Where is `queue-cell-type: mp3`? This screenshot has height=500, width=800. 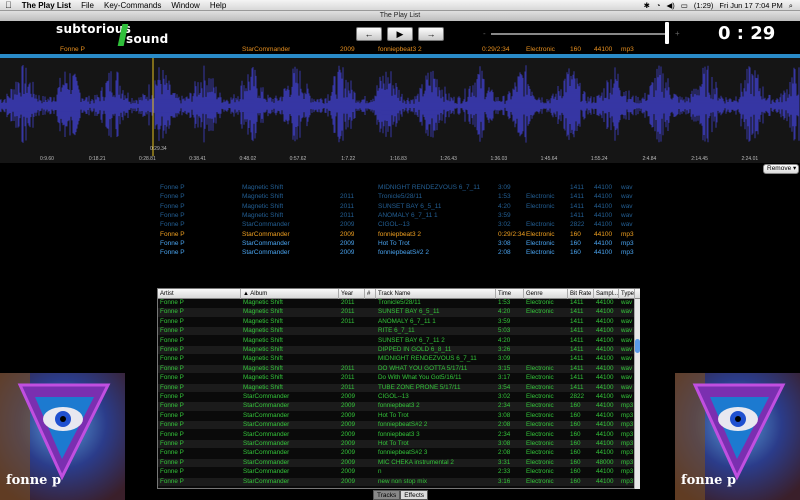 queue-cell-type: mp3 is located at coordinates (627, 253).